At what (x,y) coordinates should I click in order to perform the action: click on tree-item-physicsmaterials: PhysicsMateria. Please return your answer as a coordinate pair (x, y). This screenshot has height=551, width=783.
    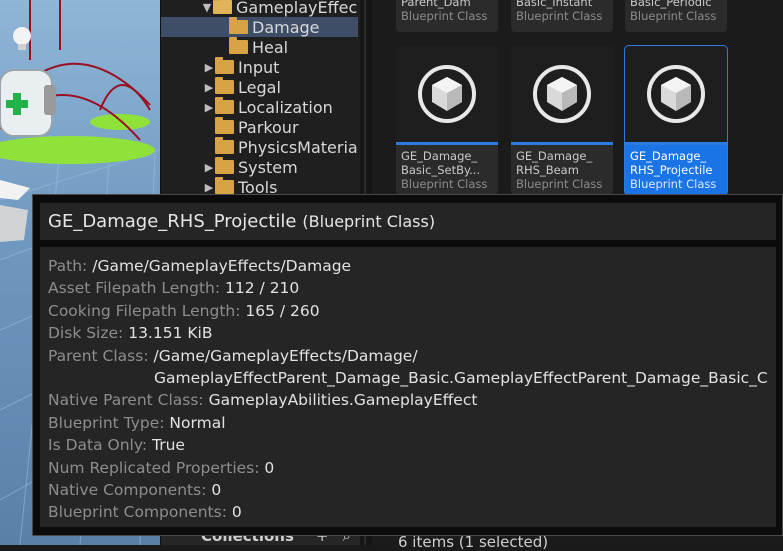
    Looking at the image, I should click on (261, 147).